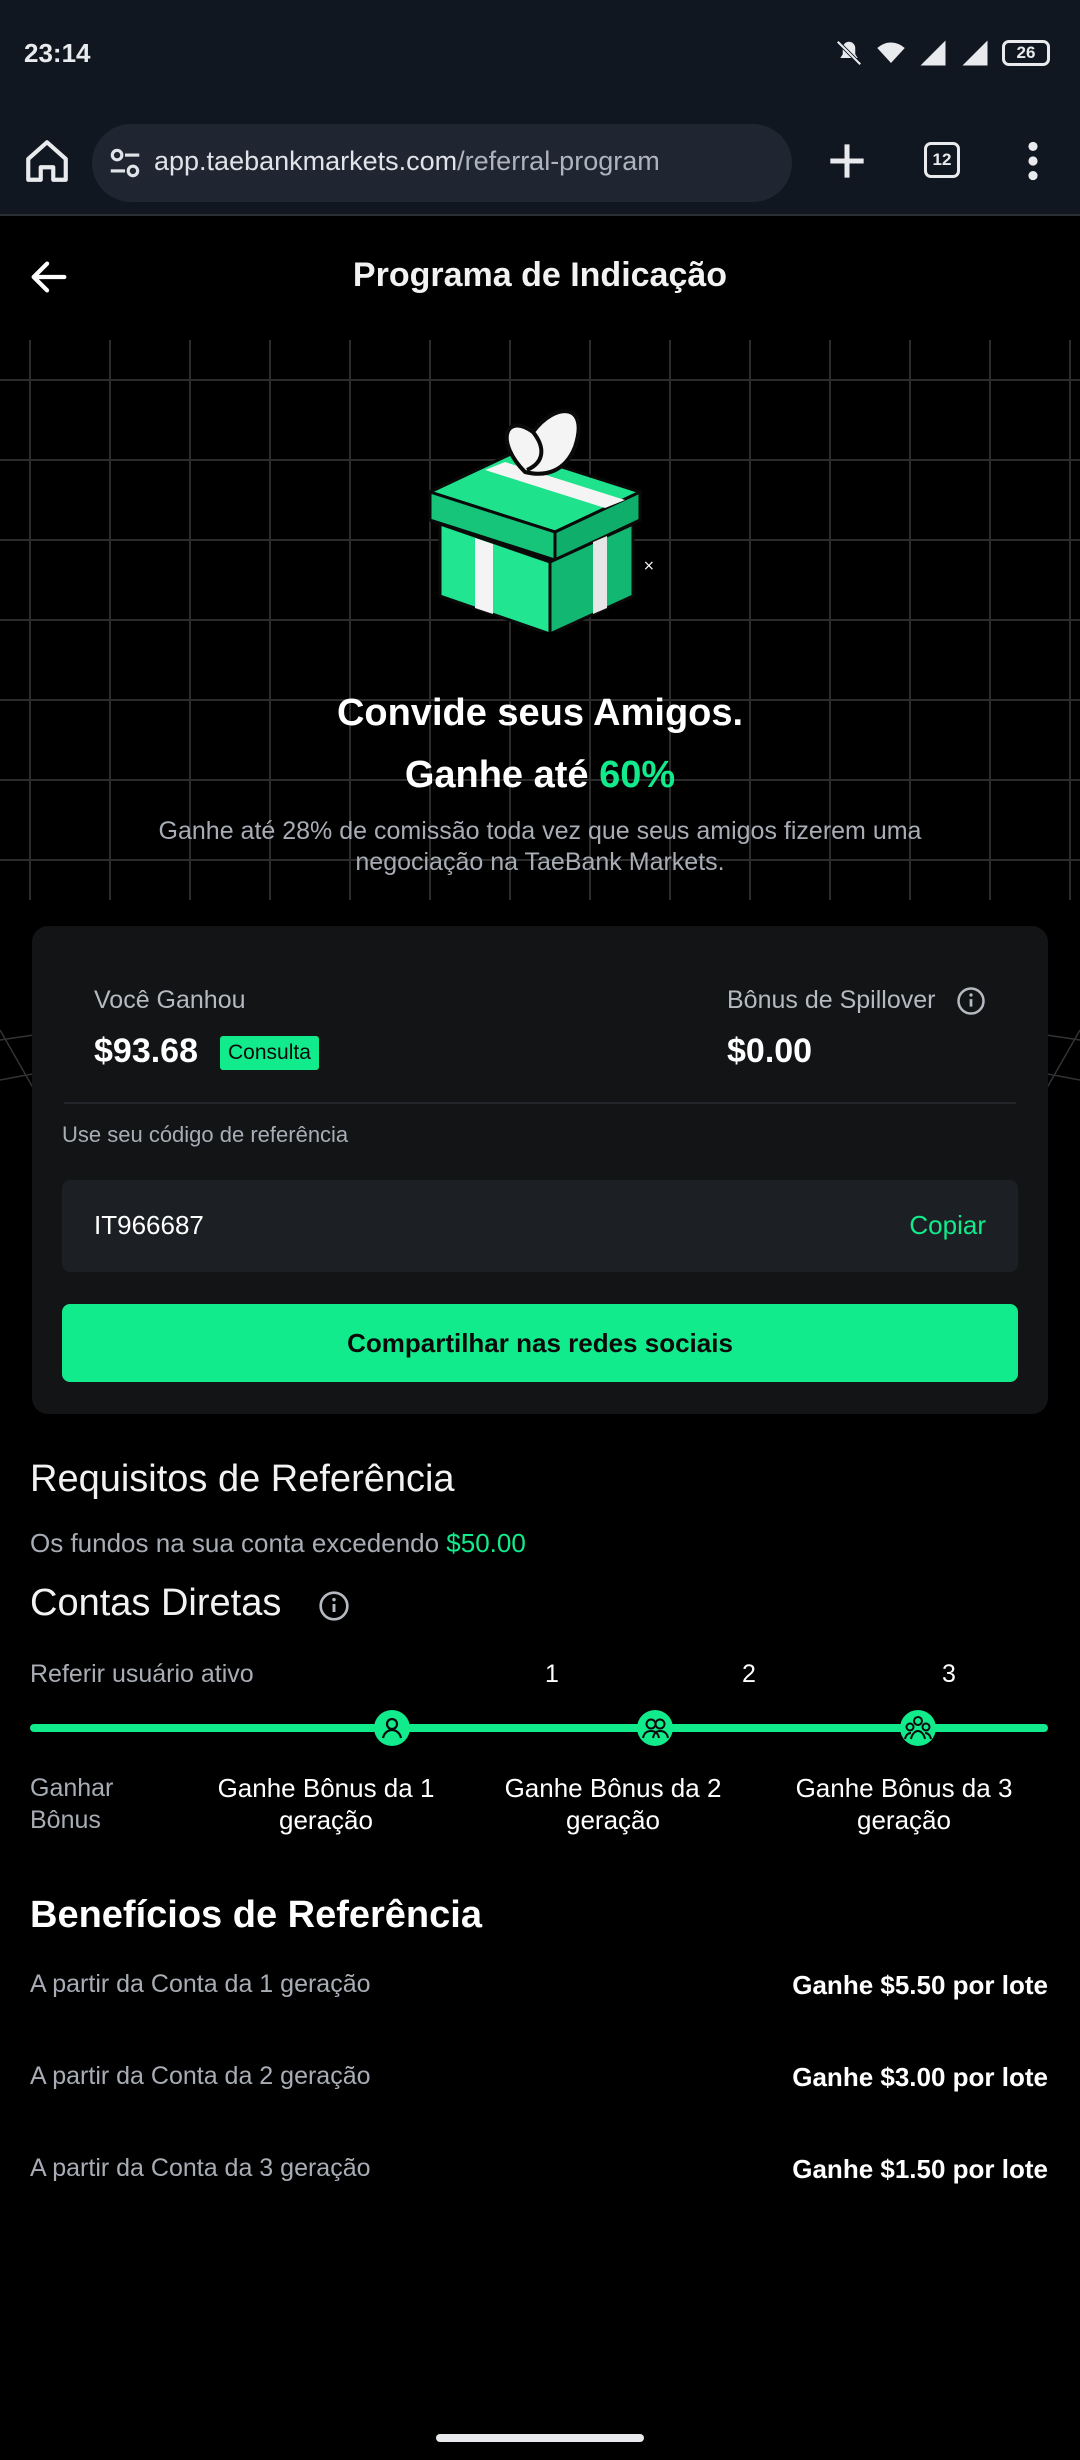  Describe the element at coordinates (942, 160) in the screenshot. I see `tab-switcher-button: 12` at that location.